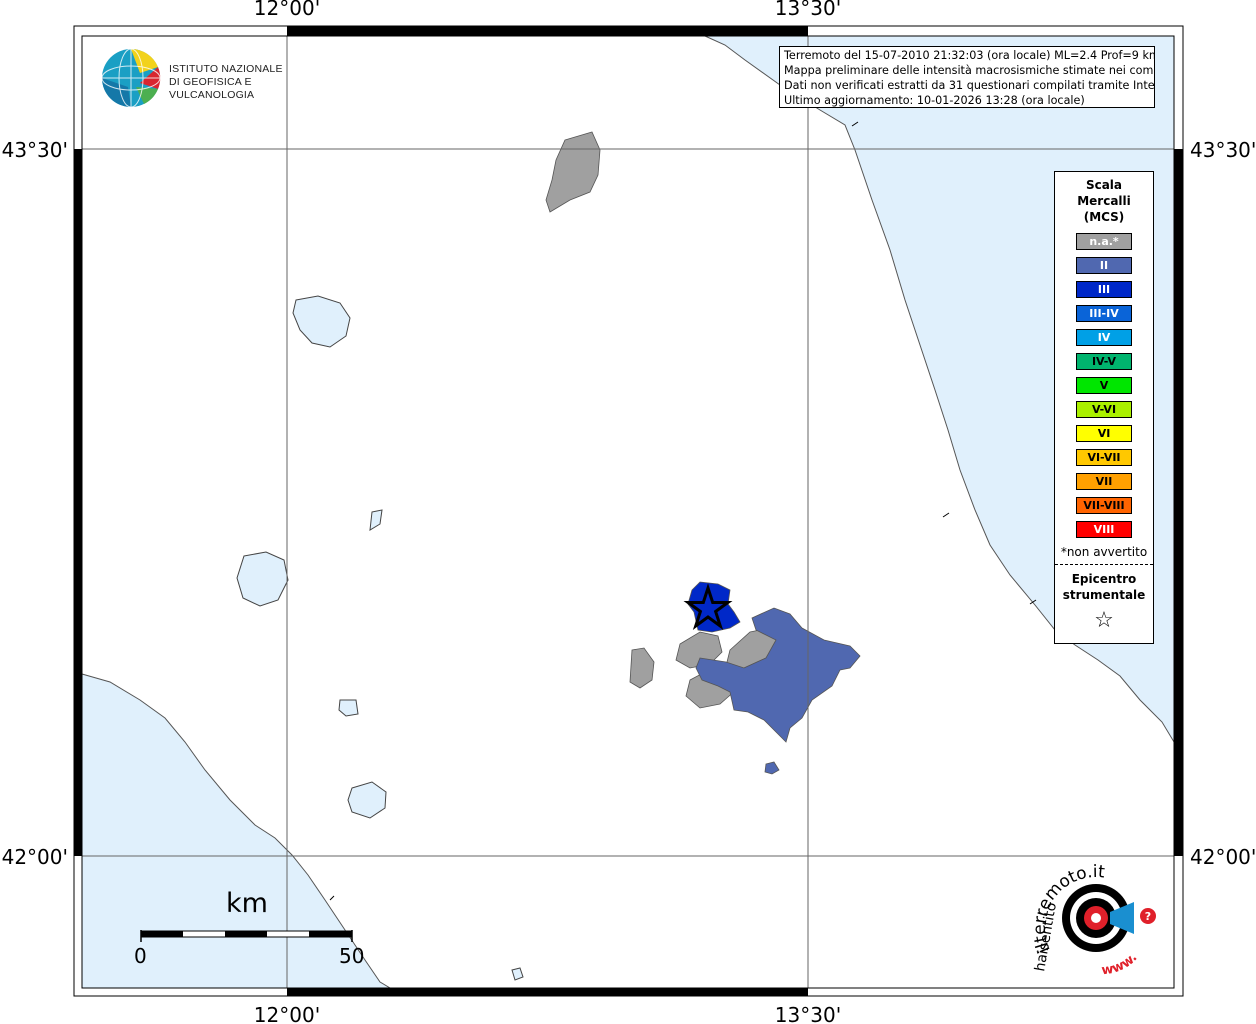 The width and height of the screenshot is (1256, 1024). Describe the element at coordinates (808, 1013) in the screenshot. I see `lon-label-bottom-right: 13°30'` at that location.